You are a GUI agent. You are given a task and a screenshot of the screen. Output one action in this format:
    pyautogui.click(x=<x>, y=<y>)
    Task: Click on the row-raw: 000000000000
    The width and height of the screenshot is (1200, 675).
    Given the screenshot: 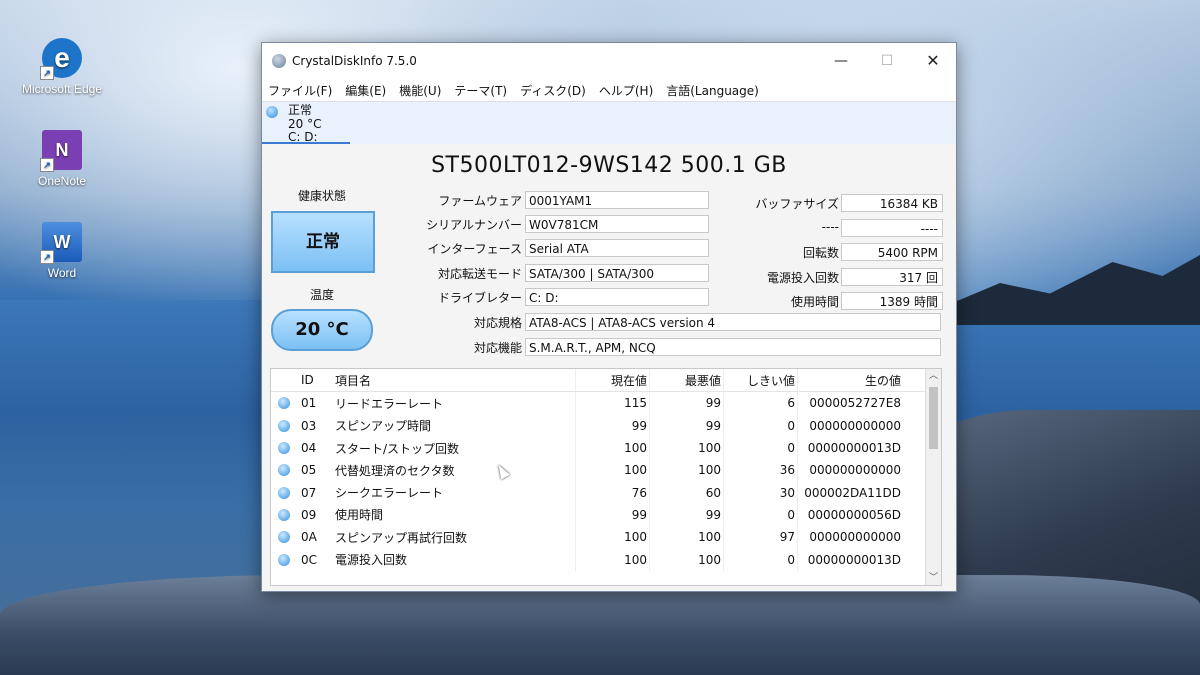 What is the action you would take?
    pyautogui.click(x=855, y=425)
    